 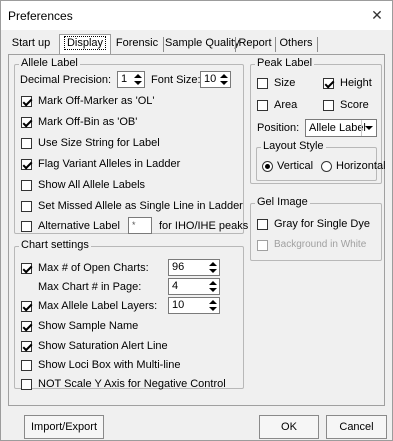 I want to click on decimal-precision-spinner: 1, so click(x=131, y=79).